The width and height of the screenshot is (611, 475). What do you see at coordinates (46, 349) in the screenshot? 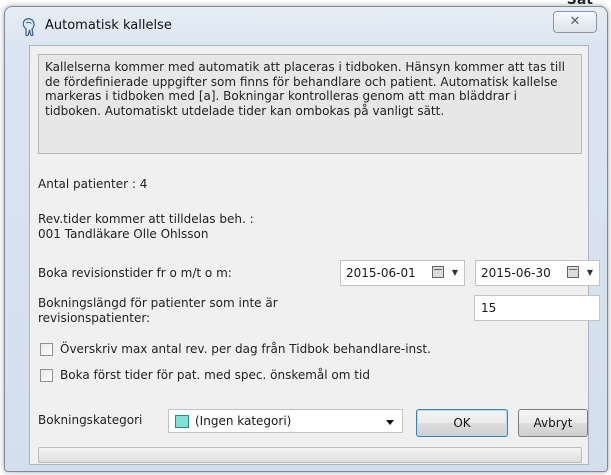
I see `override-max-checkbox` at bounding box center [46, 349].